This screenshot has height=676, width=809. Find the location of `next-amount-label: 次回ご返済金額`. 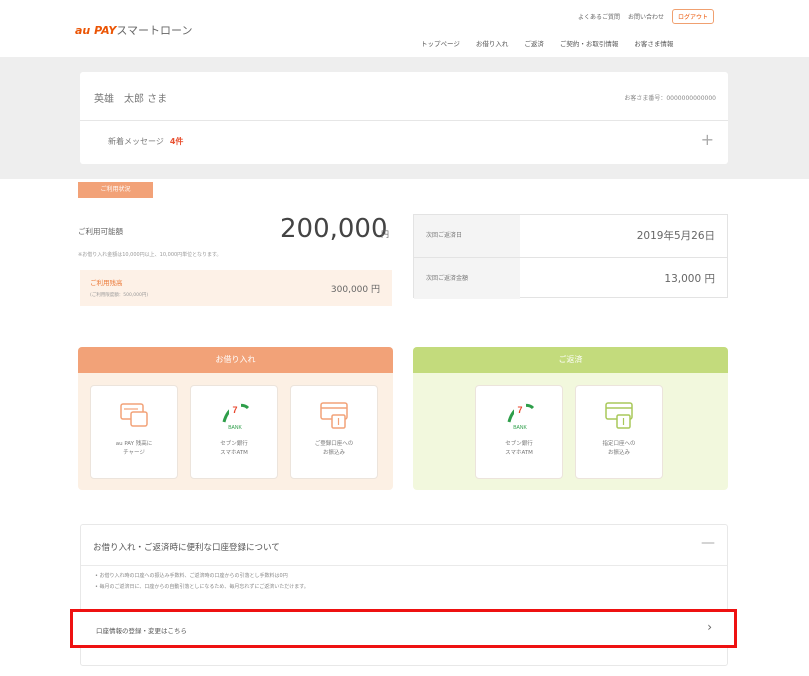

next-amount-label: 次回ご返済金額 is located at coordinates (467, 278).